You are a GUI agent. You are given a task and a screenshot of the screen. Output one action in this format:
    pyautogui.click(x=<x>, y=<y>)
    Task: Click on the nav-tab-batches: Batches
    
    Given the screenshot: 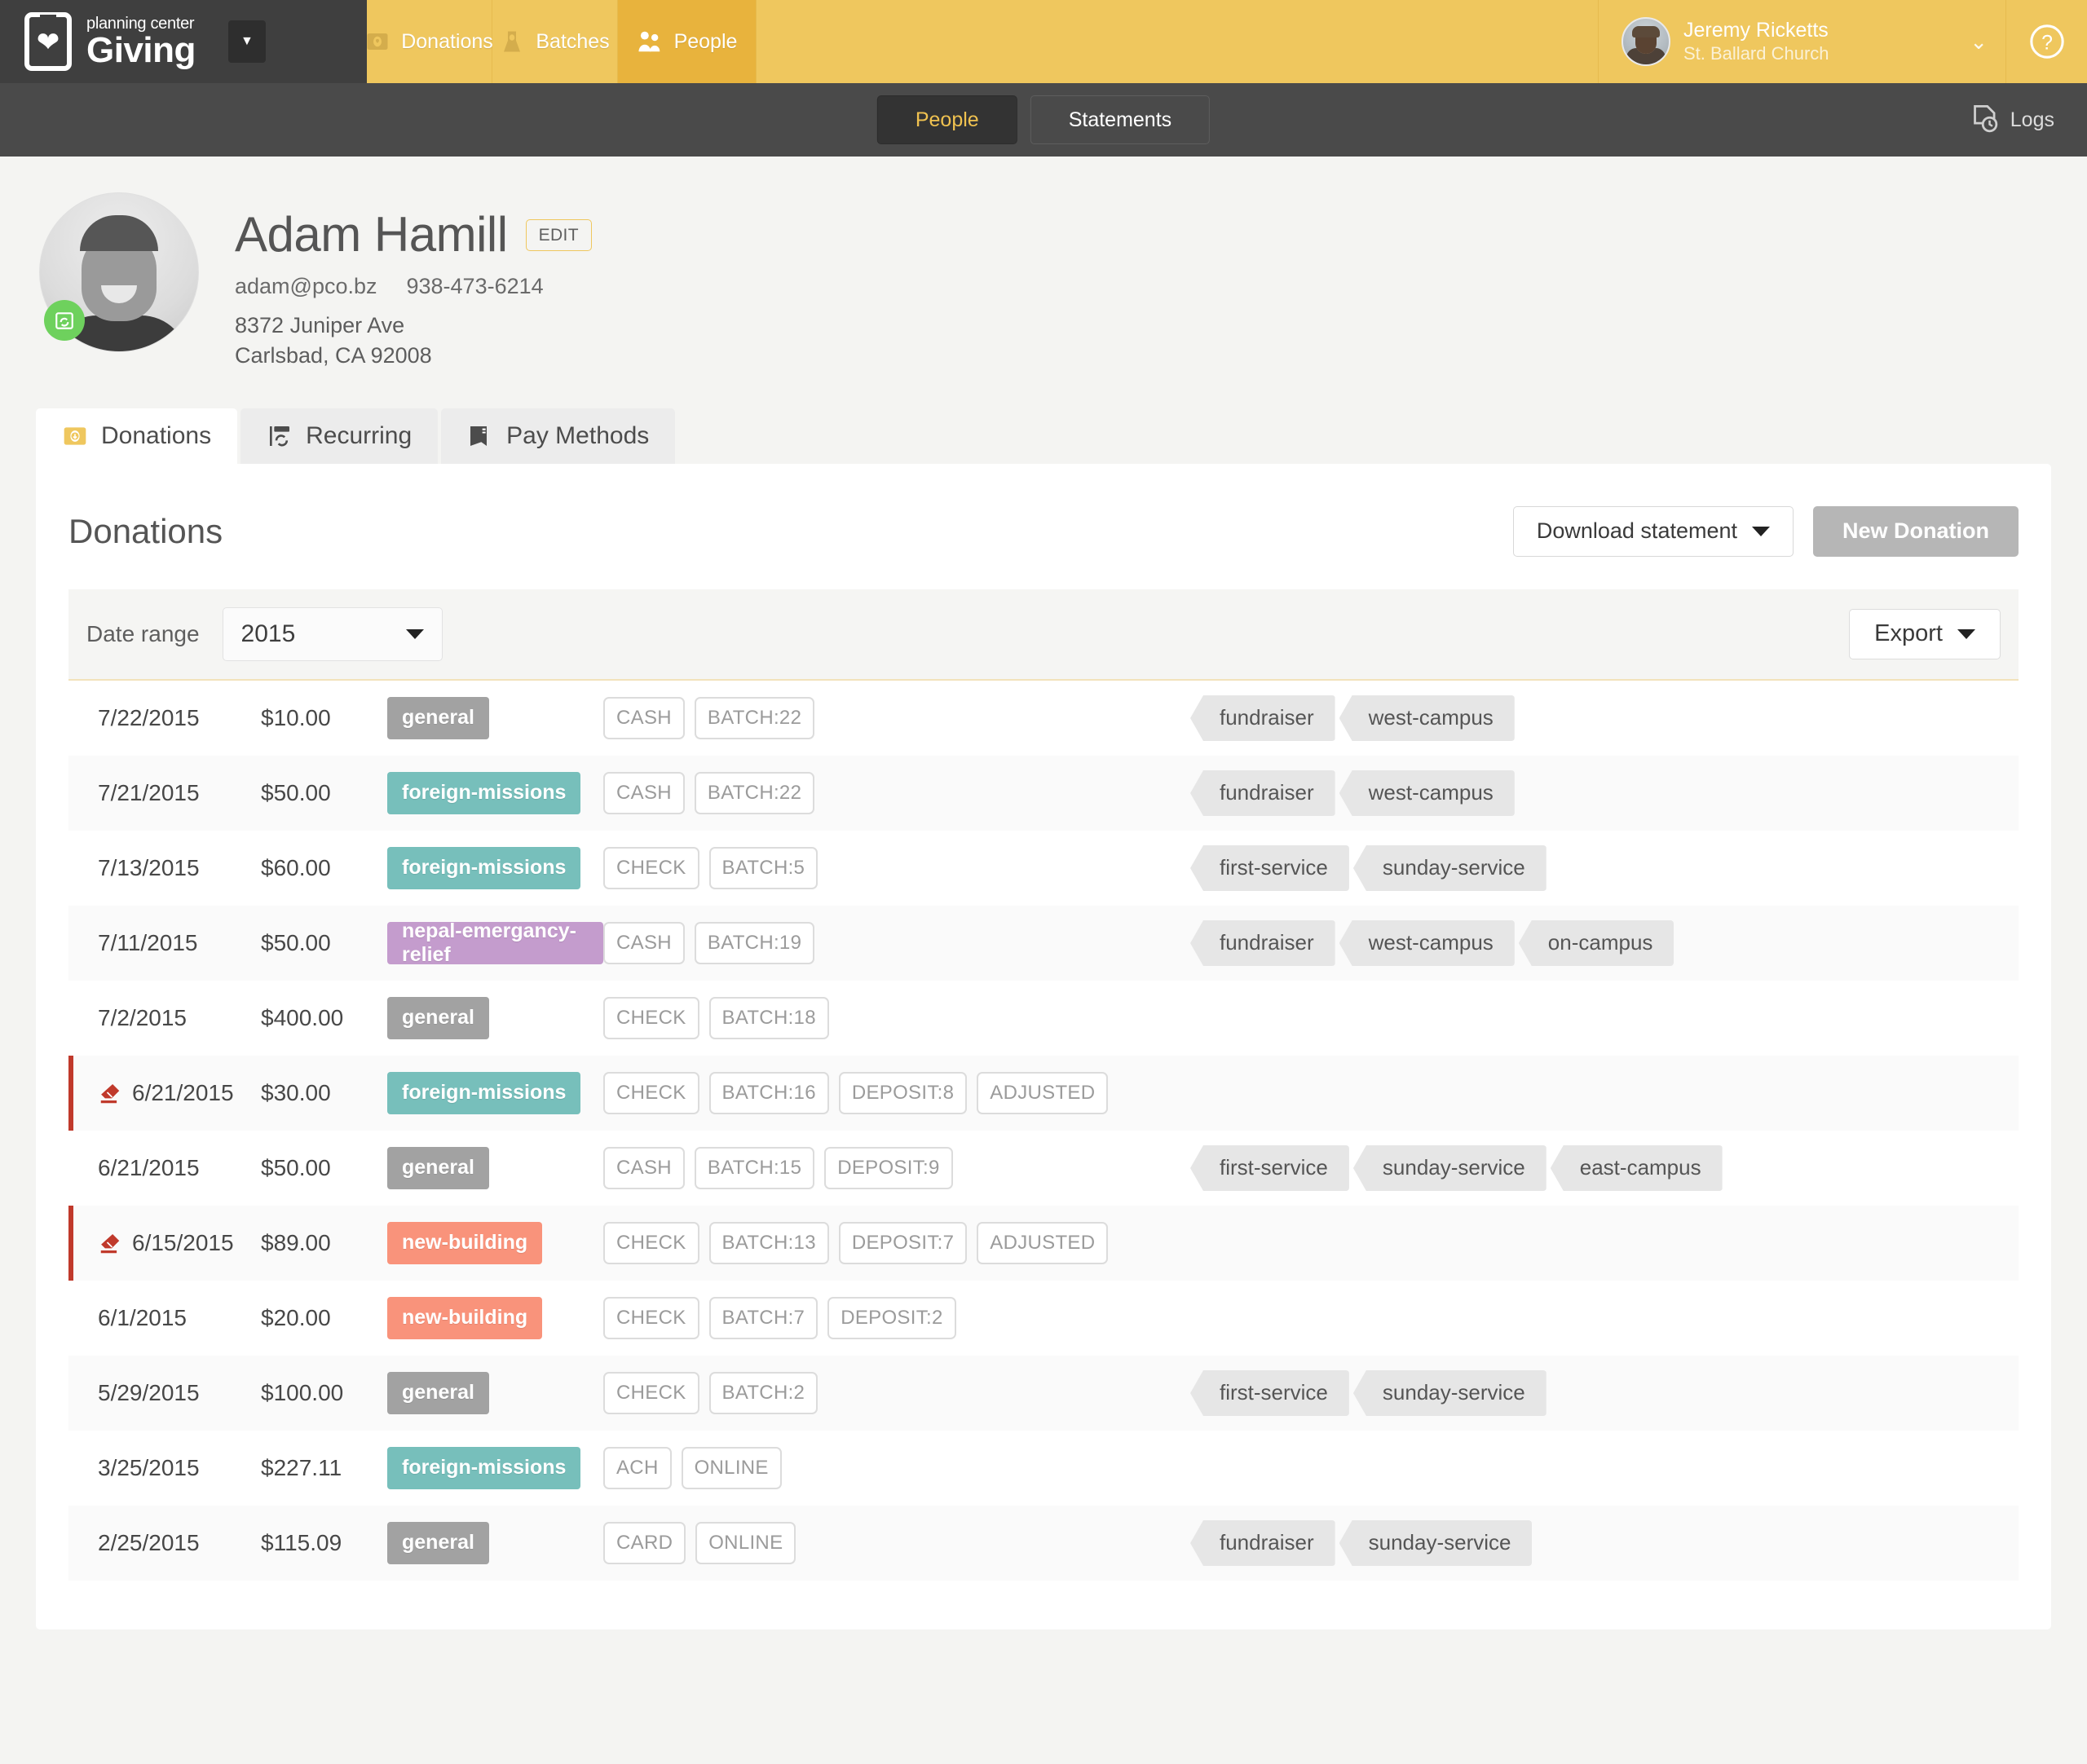 What is the action you would take?
    pyautogui.click(x=555, y=41)
    